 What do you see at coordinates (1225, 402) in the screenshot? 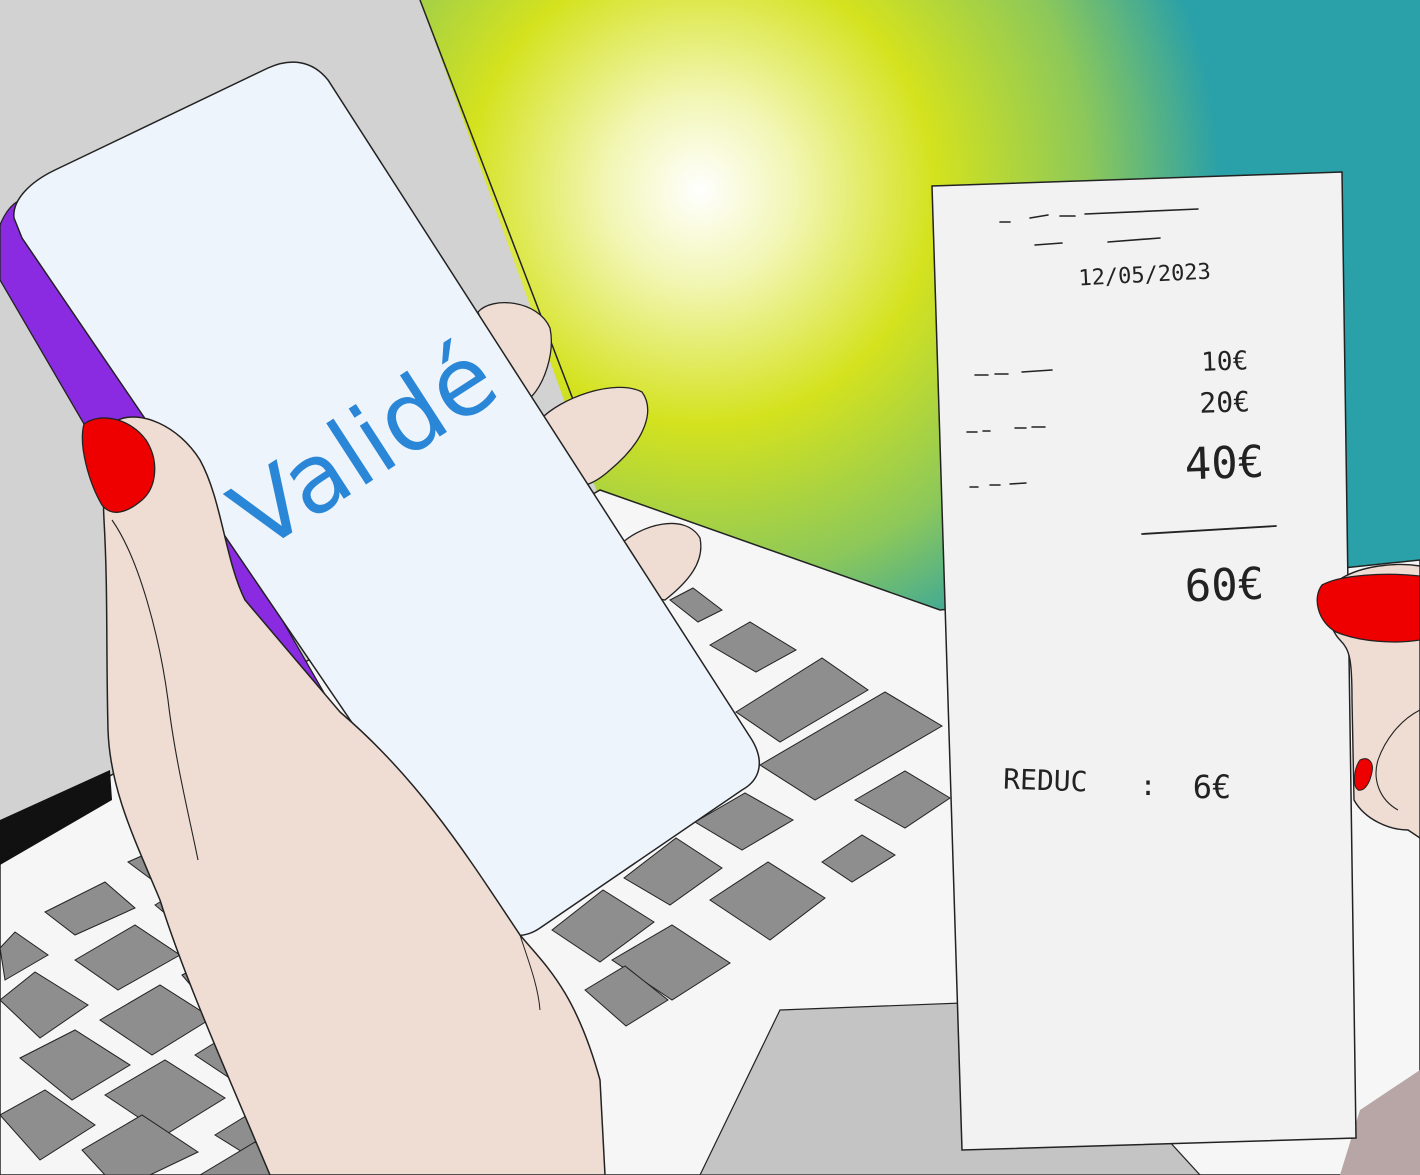
I see `receipt-item-amount-2: 20€` at bounding box center [1225, 402].